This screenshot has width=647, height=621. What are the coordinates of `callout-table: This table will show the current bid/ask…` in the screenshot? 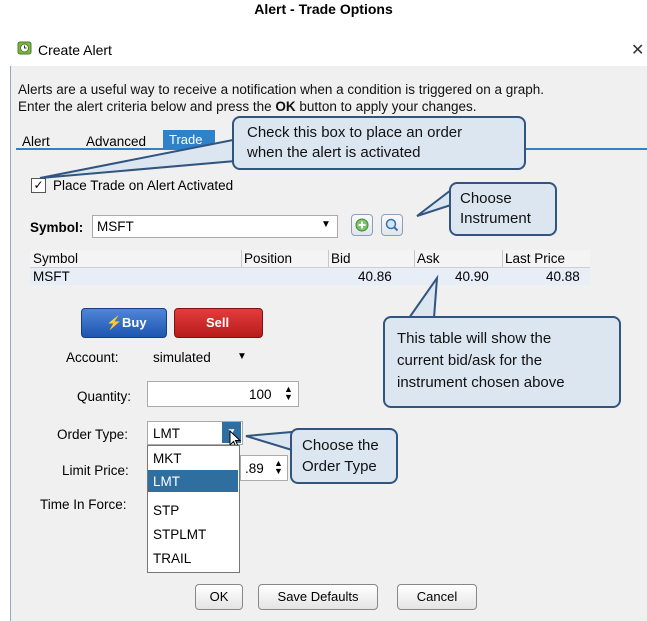 It's located at (502, 362).